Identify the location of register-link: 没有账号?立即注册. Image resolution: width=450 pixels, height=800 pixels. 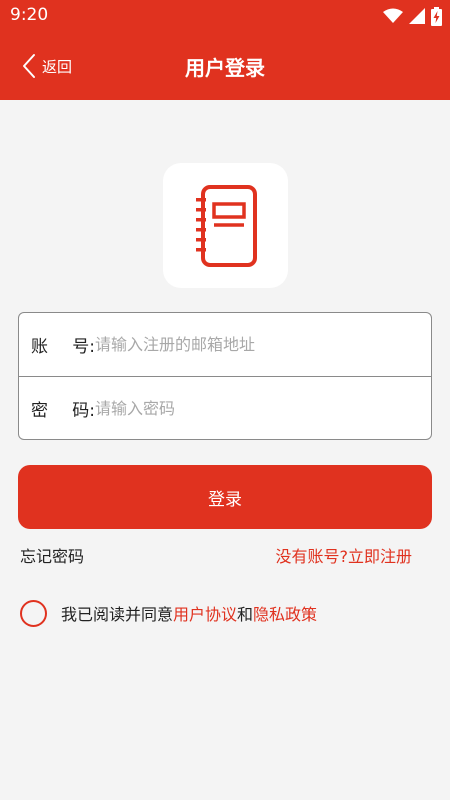
(344, 555).